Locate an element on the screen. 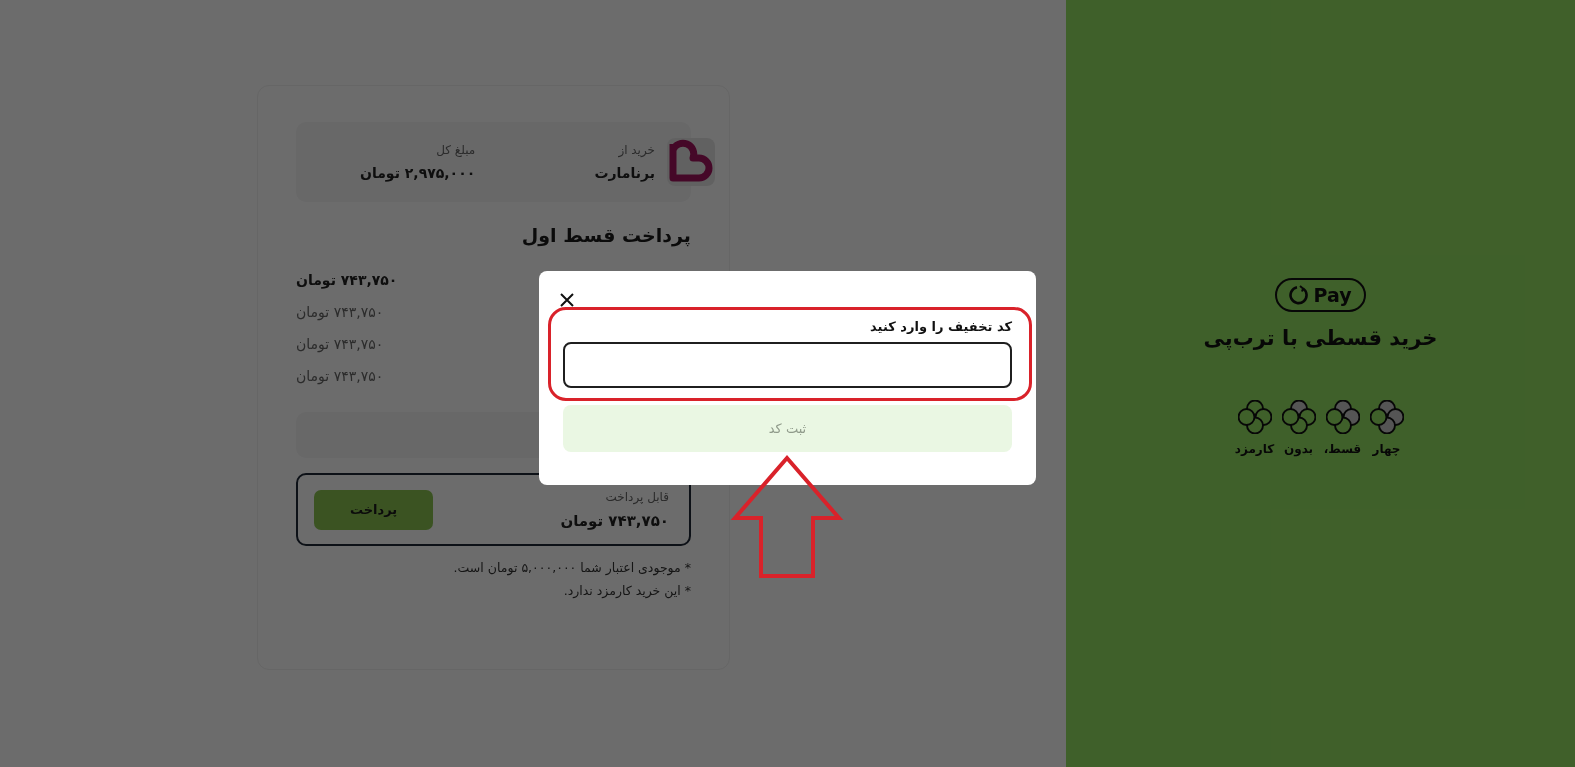 The height and width of the screenshot is (767, 1575). note-text: * موجودی اعتبار شما ۵,۰۰۰,۰۰۰ تومان است. is located at coordinates (571, 567).